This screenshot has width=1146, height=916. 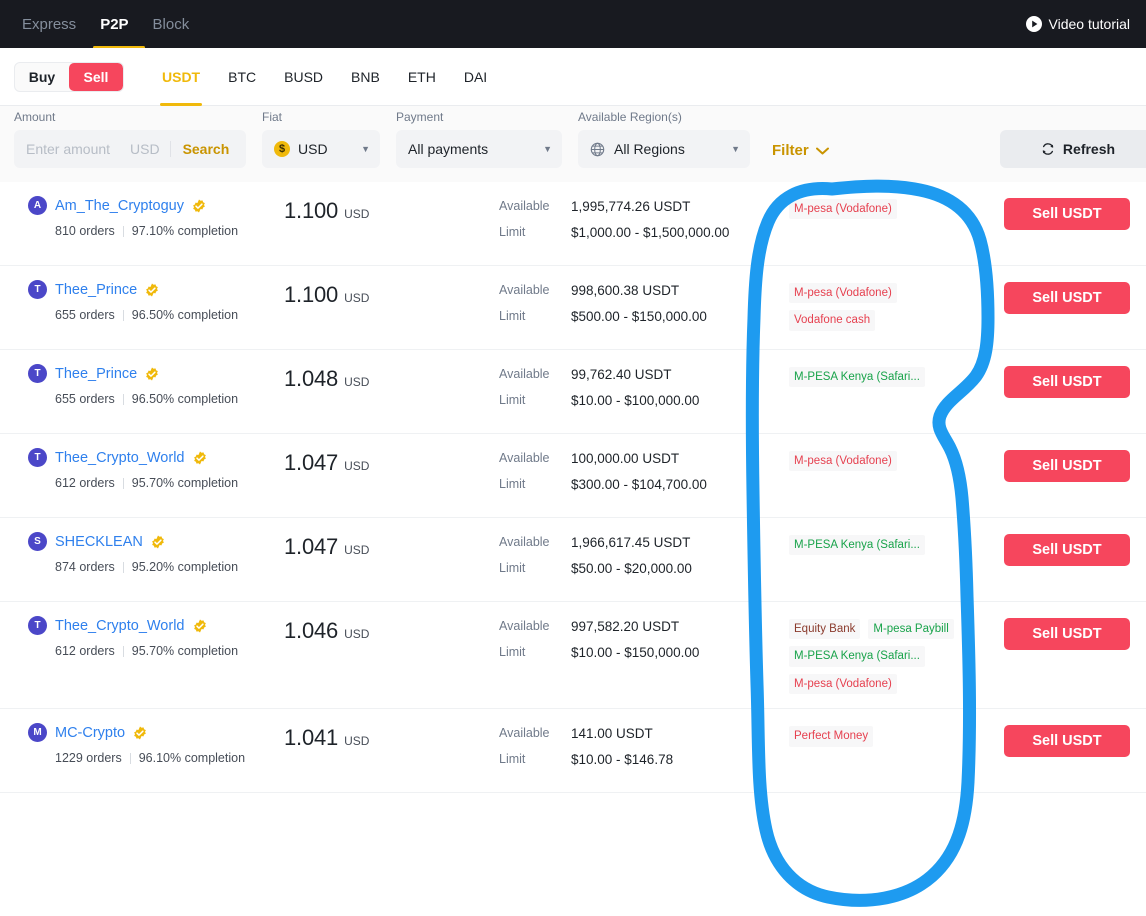 What do you see at coordinates (185, 567) in the screenshot?
I see `completion-rate: 95.20% completion` at bounding box center [185, 567].